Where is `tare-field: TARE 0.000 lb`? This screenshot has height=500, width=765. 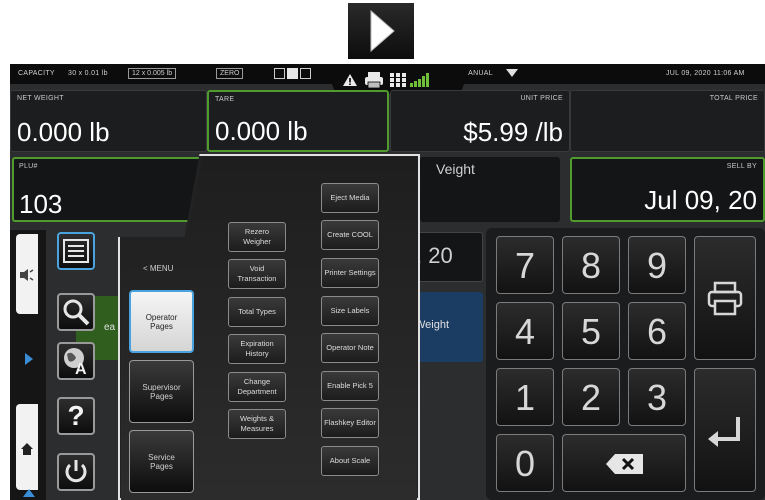
tare-field: TARE 0.000 lb is located at coordinates (298, 121).